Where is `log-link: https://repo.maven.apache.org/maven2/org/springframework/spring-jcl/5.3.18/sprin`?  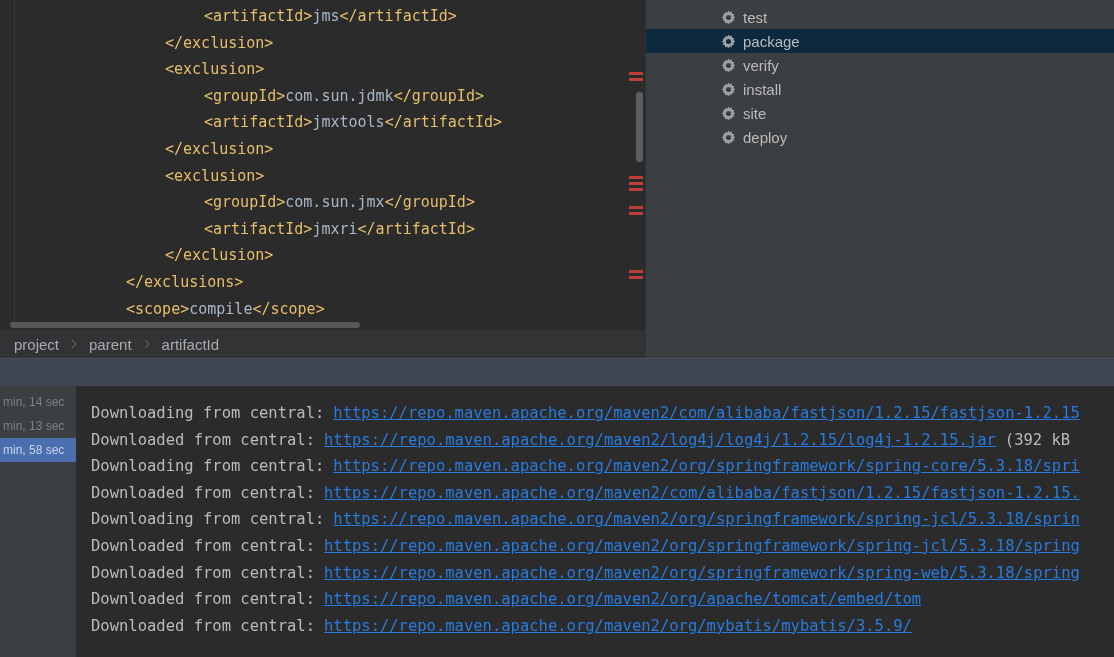 log-link: https://repo.maven.apache.org/maven2/org/springframework/spring-jcl/5.3.18/sprin is located at coordinates (706, 519).